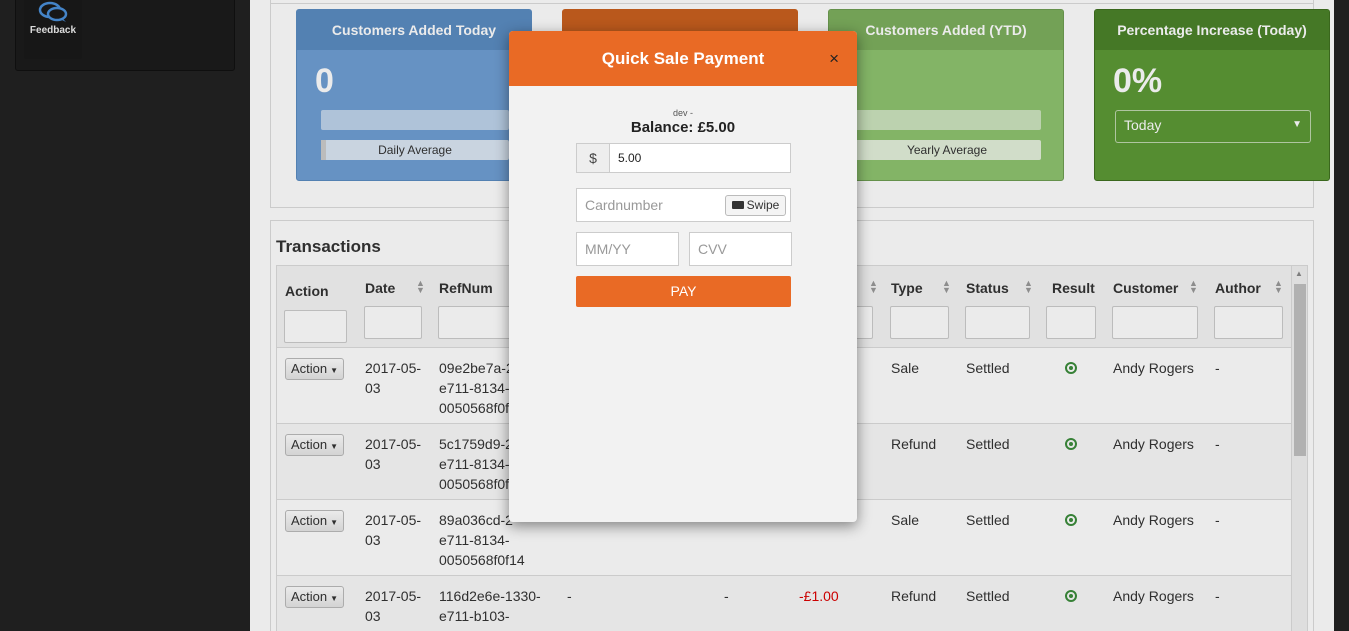 The width and height of the screenshot is (1349, 631). Describe the element at coordinates (700, 158) in the screenshot. I see `amount-input` at that location.